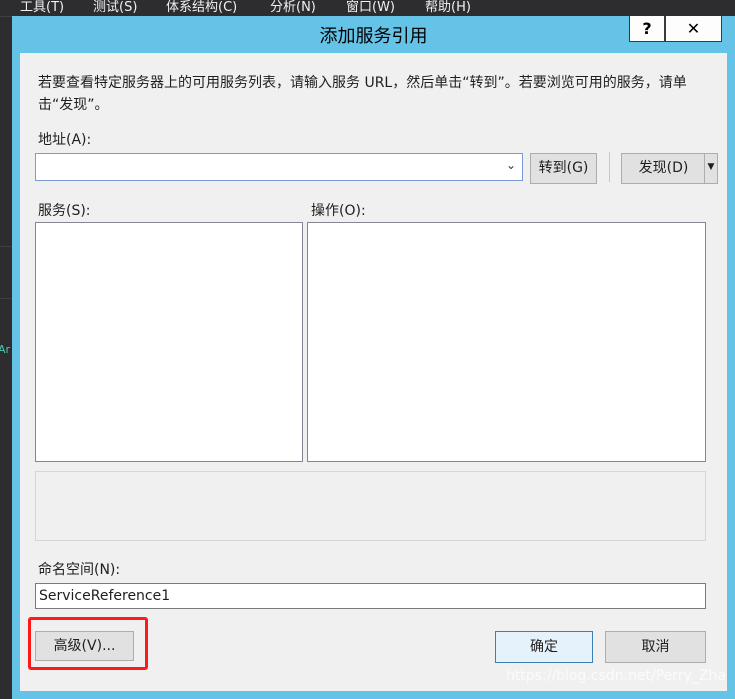  I want to click on chevron-down-icon: ⌄, so click(511, 165).